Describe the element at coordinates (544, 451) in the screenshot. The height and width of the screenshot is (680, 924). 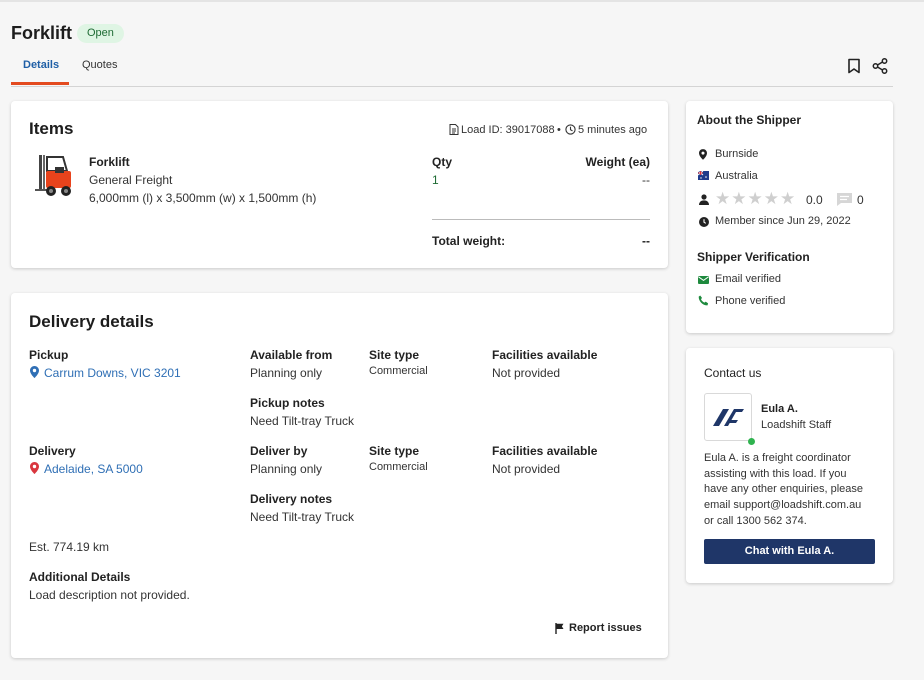
I see `delivery-facilities-label: Facilities available` at that location.